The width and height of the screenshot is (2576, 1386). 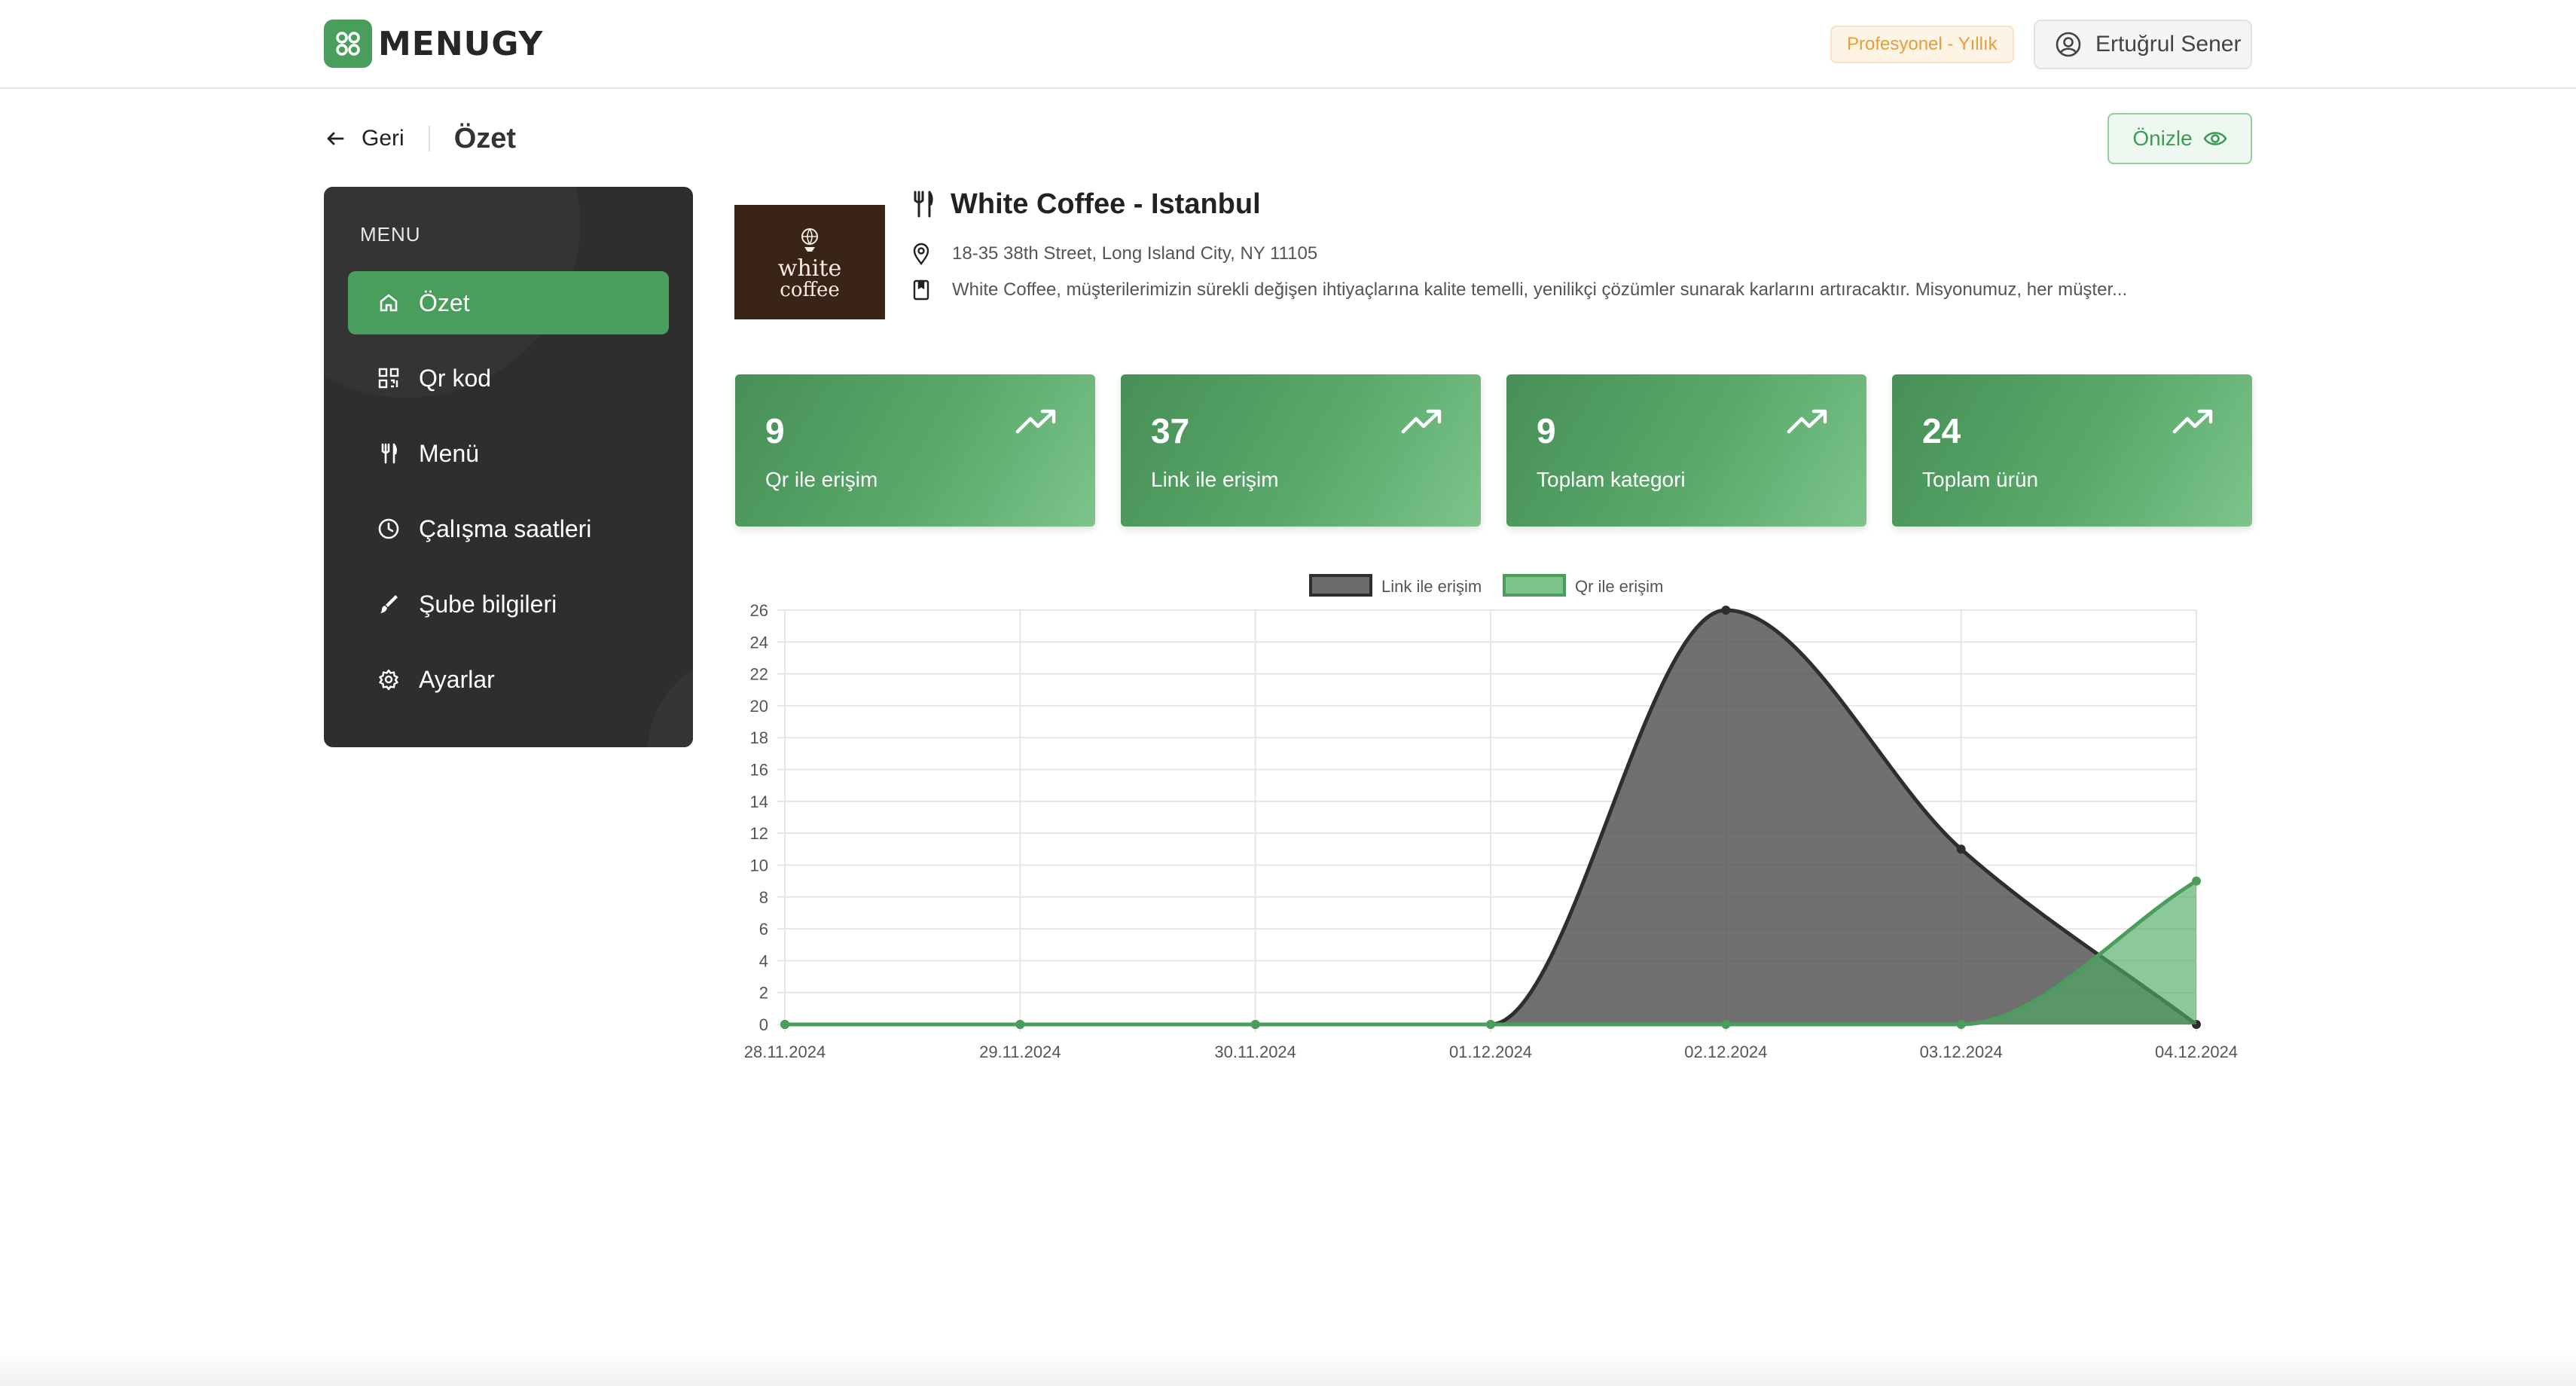 I want to click on store-name-text: White Coffee - Istanbul, so click(x=1106, y=204).